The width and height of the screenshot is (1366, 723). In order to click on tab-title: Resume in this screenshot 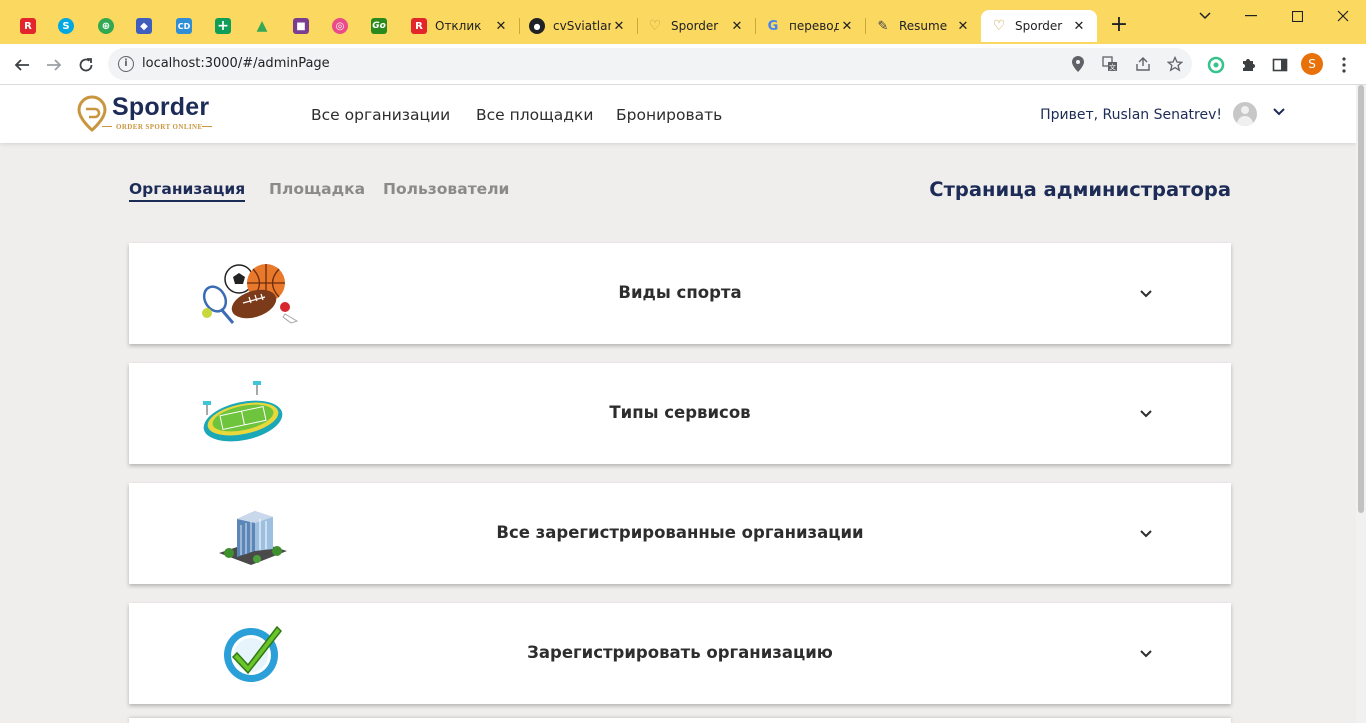, I will do `click(923, 26)`.